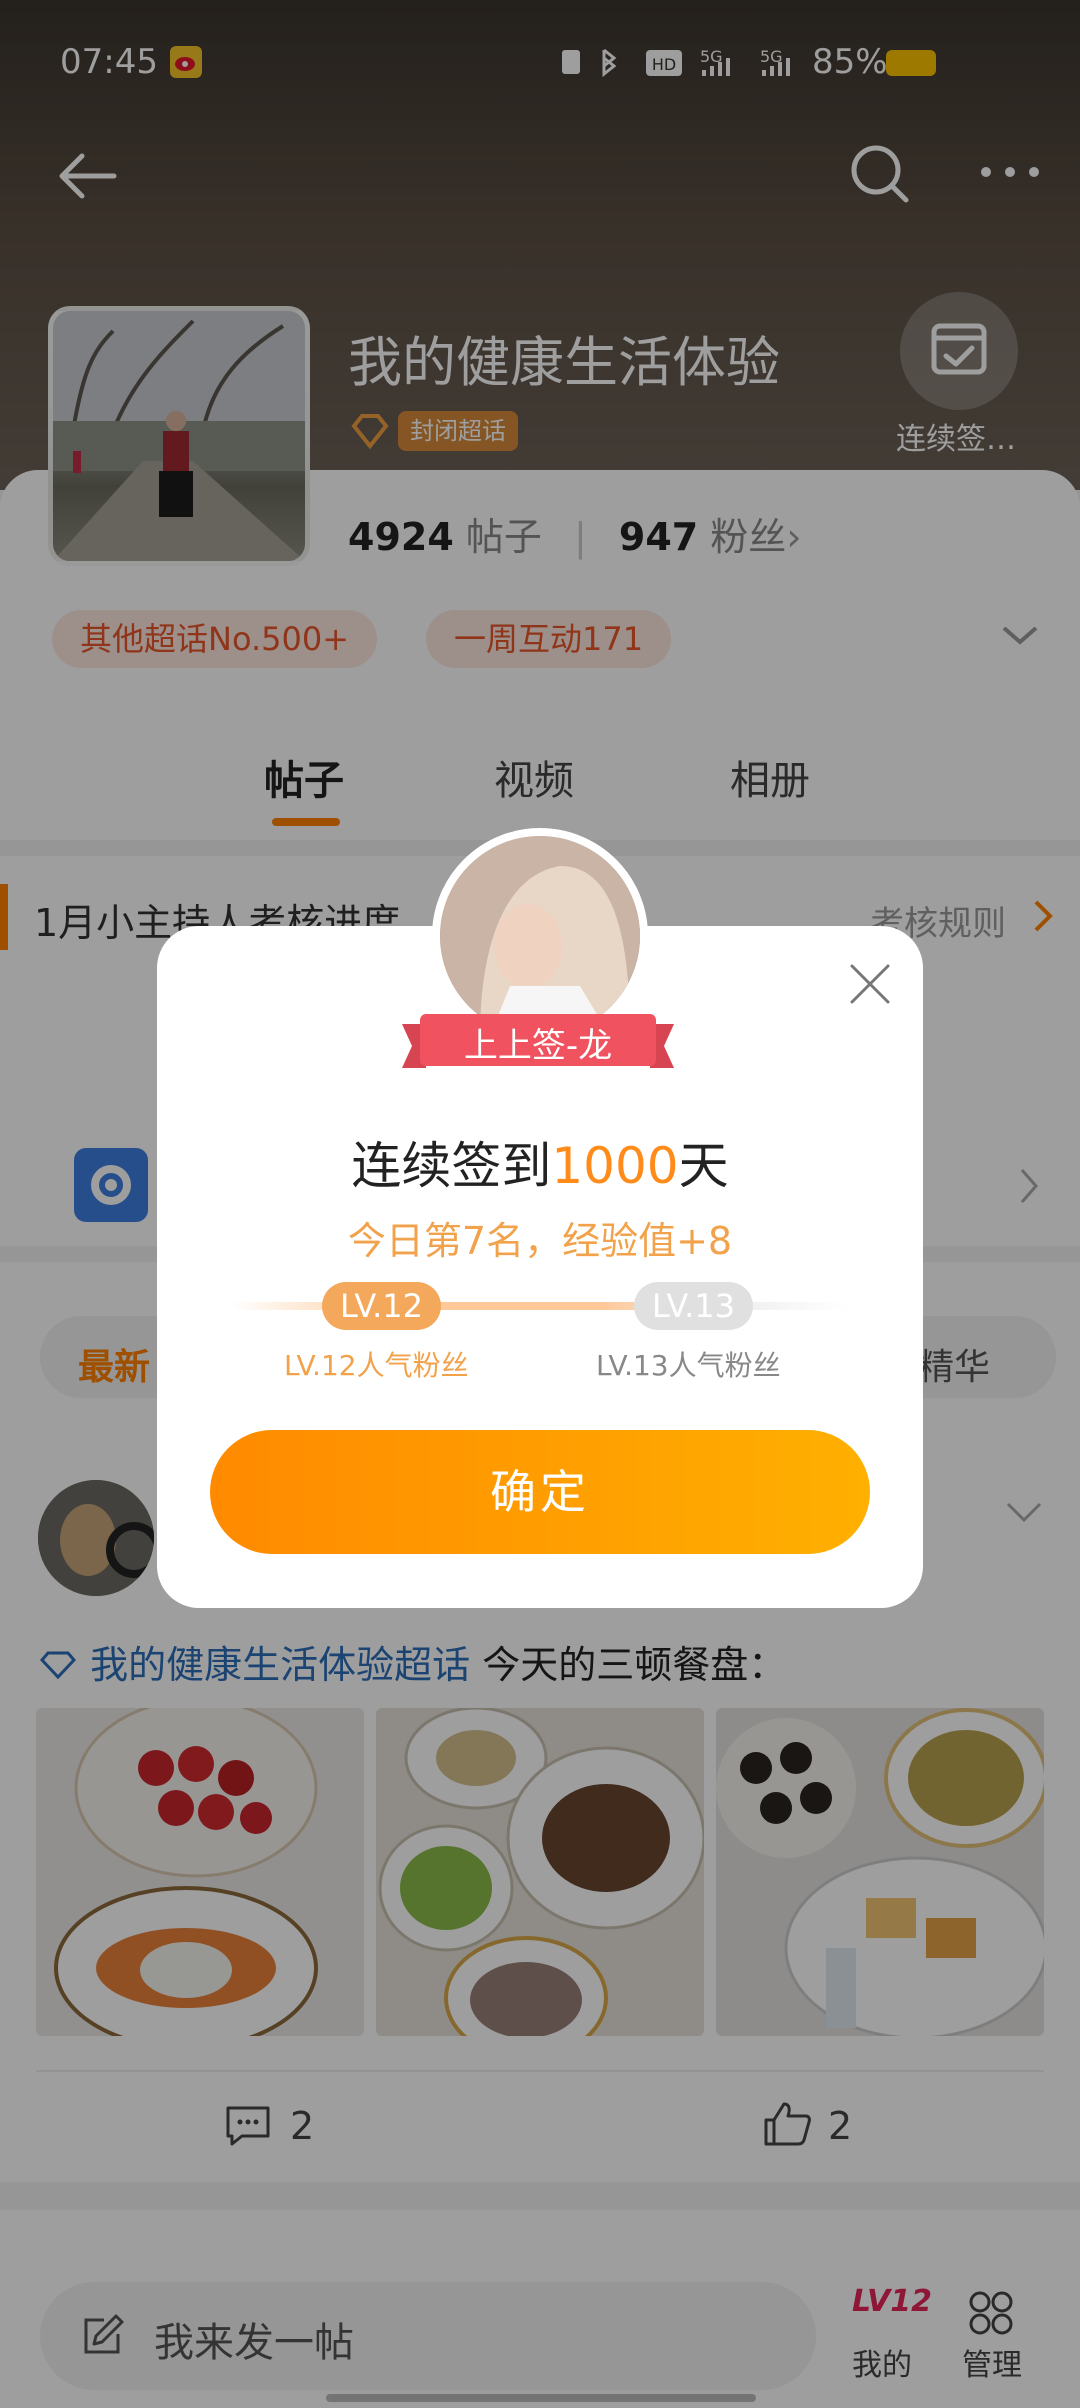  What do you see at coordinates (381, 1306) in the screenshot?
I see `current-level-badge: LV.12` at bounding box center [381, 1306].